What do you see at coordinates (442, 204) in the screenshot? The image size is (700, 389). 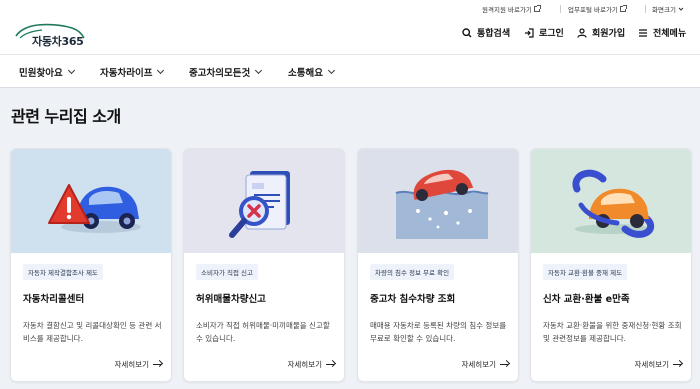 I see `flooded-car-icon` at bounding box center [442, 204].